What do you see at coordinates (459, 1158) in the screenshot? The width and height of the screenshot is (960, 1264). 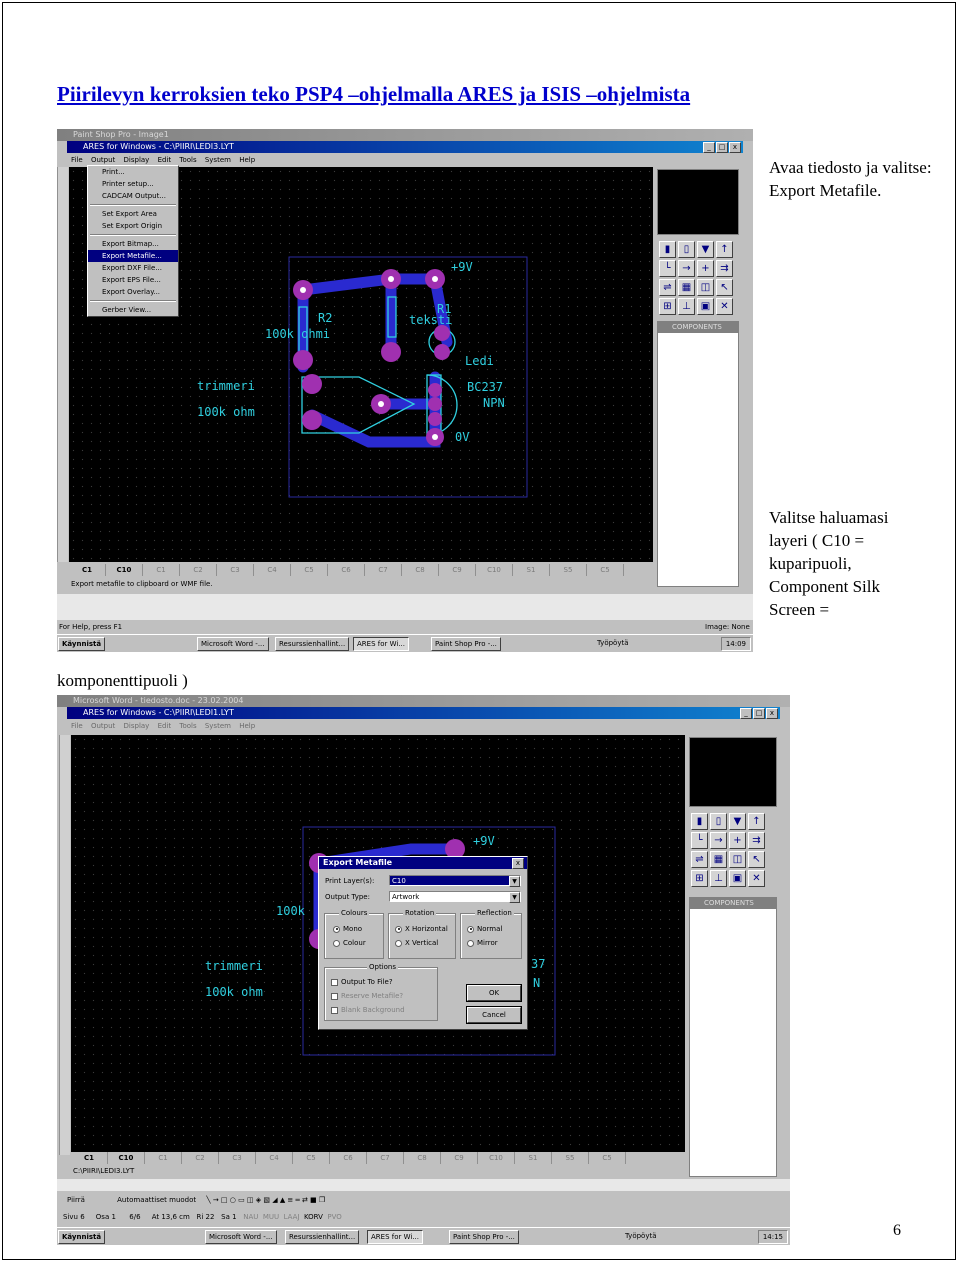 I see `layer-tab: C9` at bounding box center [459, 1158].